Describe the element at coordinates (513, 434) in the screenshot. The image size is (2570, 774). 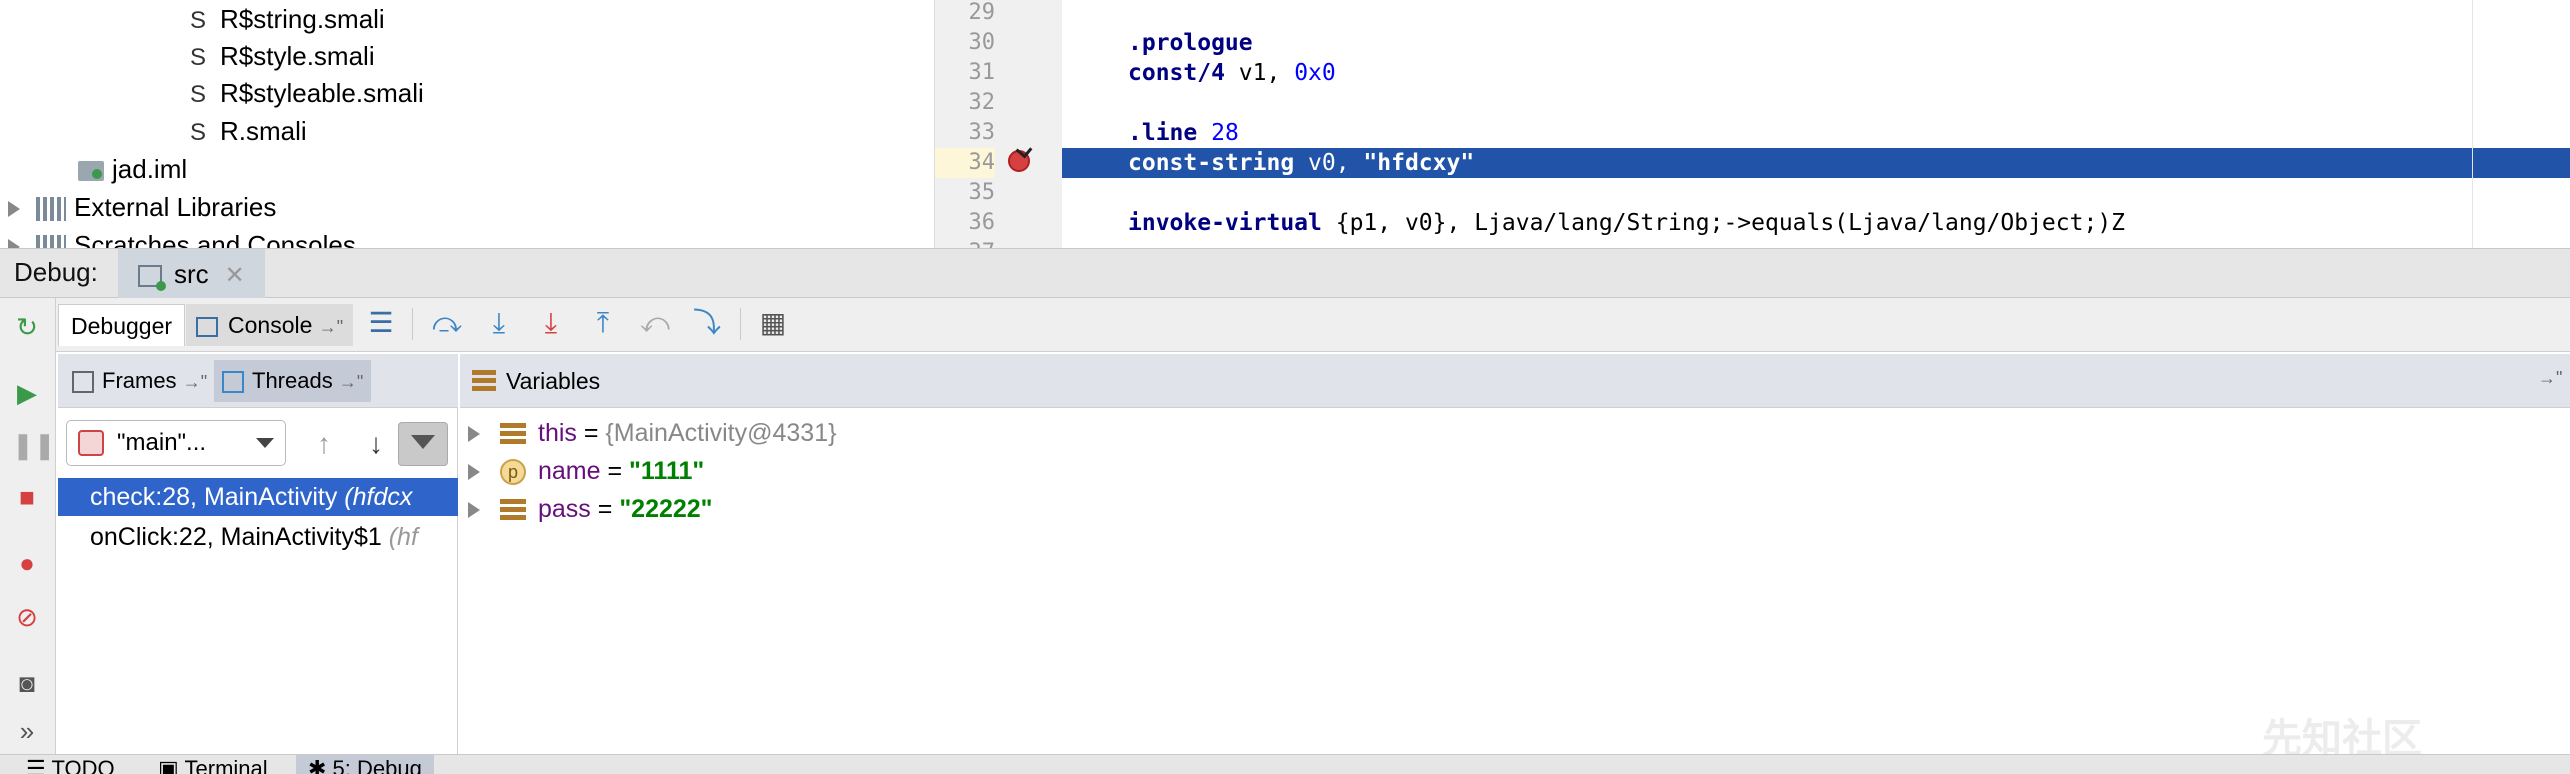
I see `field-icon` at that location.